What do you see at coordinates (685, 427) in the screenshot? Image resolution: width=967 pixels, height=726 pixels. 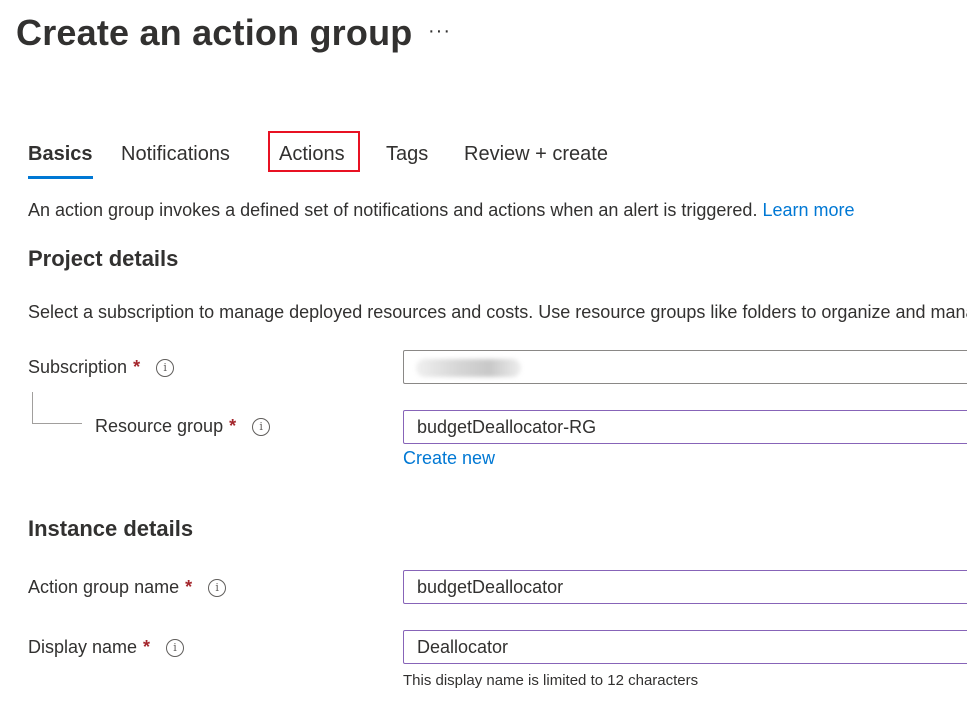 I see `resource-group-dropdown: budgetDeallocator-RG` at bounding box center [685, 427].